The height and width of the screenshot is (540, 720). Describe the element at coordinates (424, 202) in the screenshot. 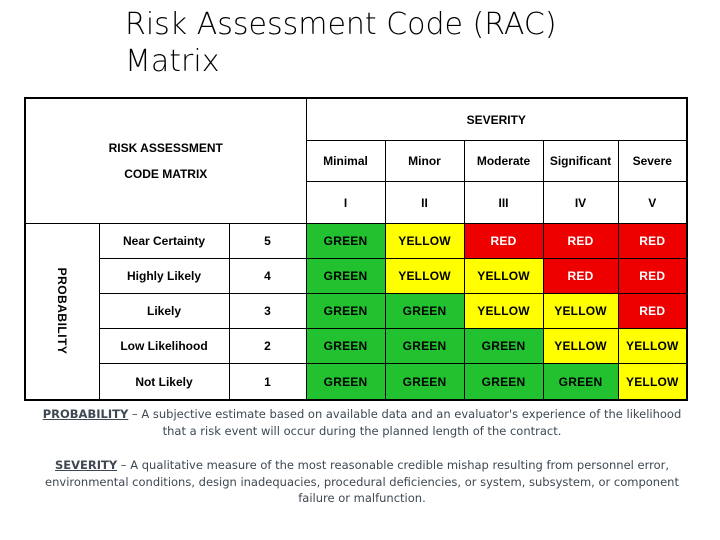

I see `severity-column-roman-2: II` at that location.